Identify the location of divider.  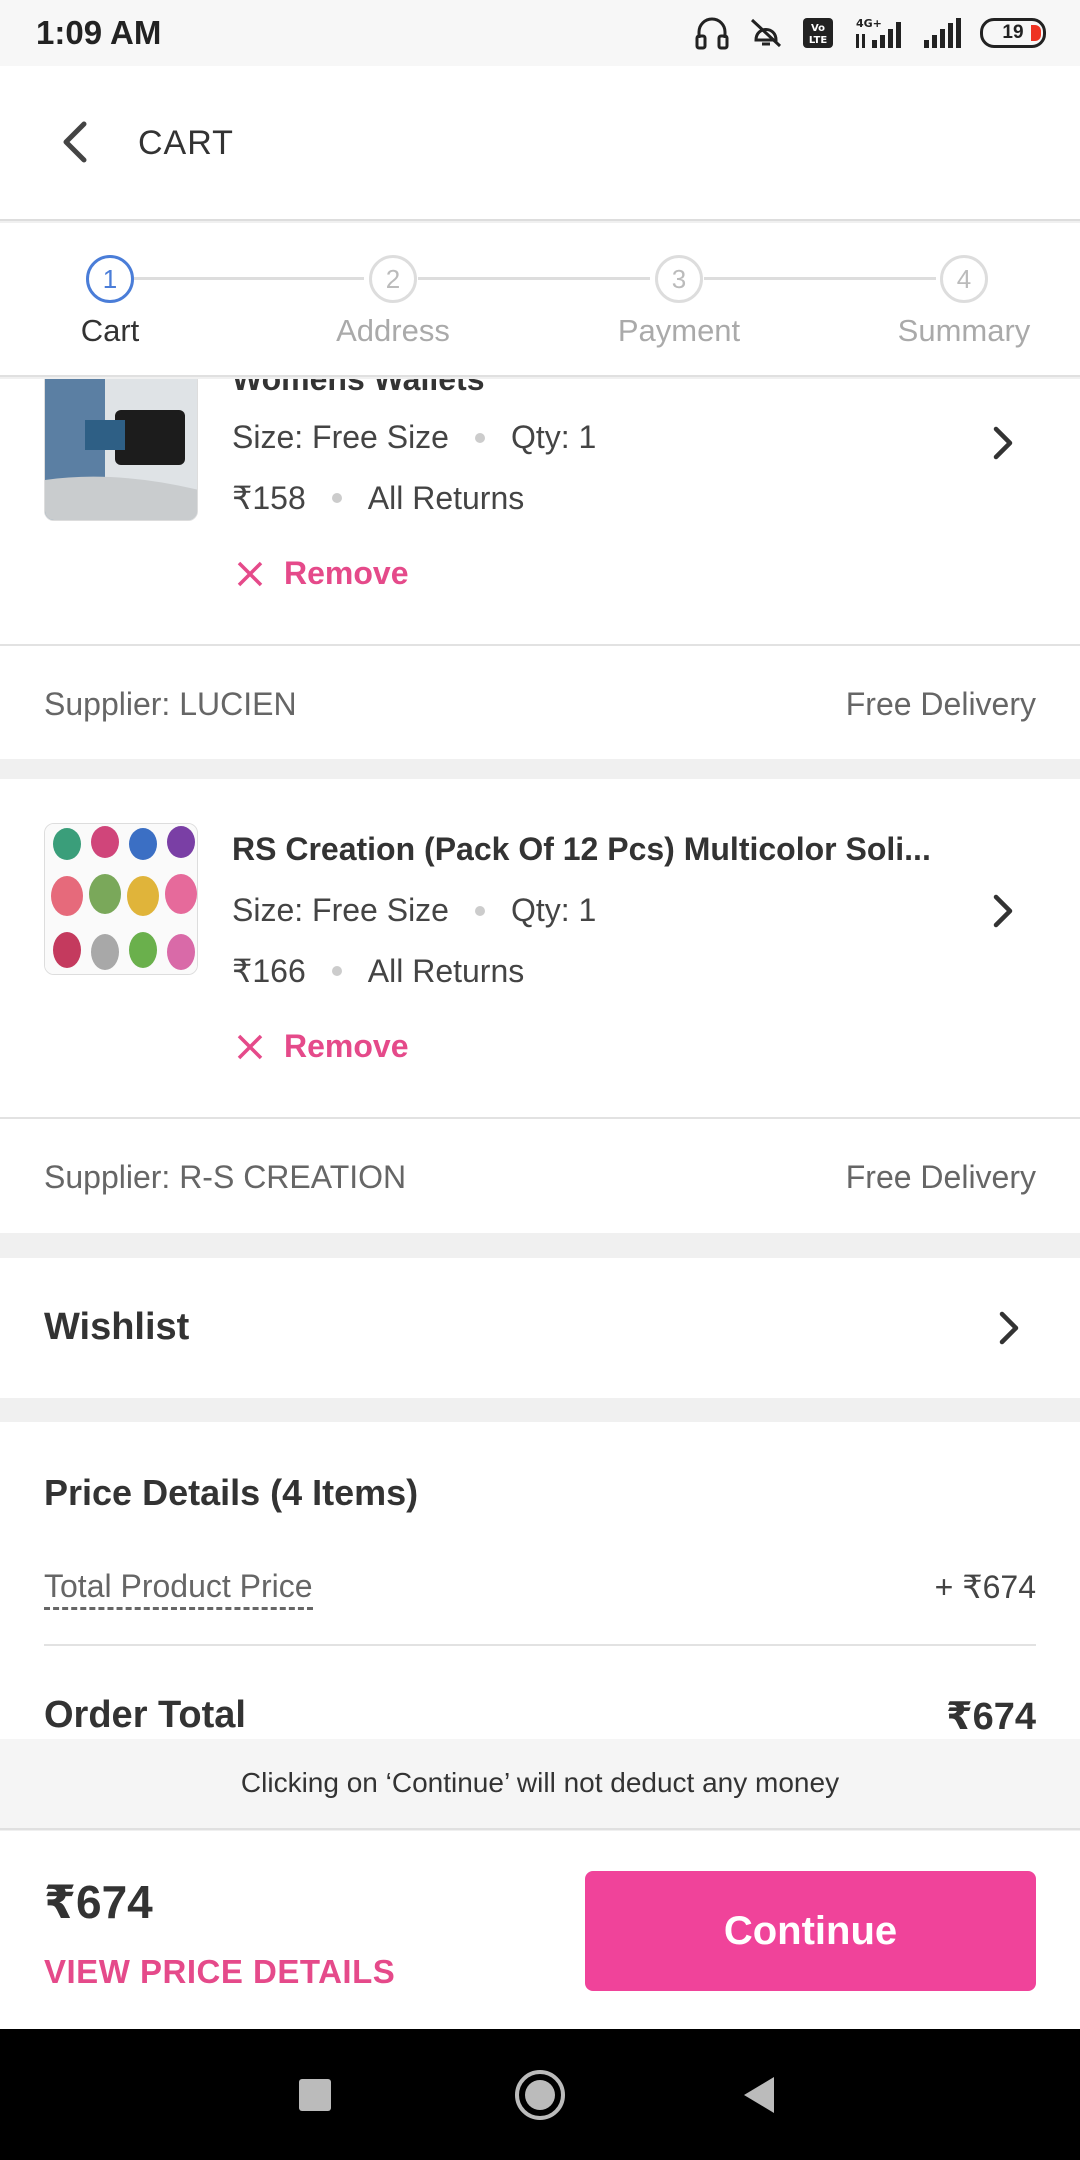
(540, 1645).